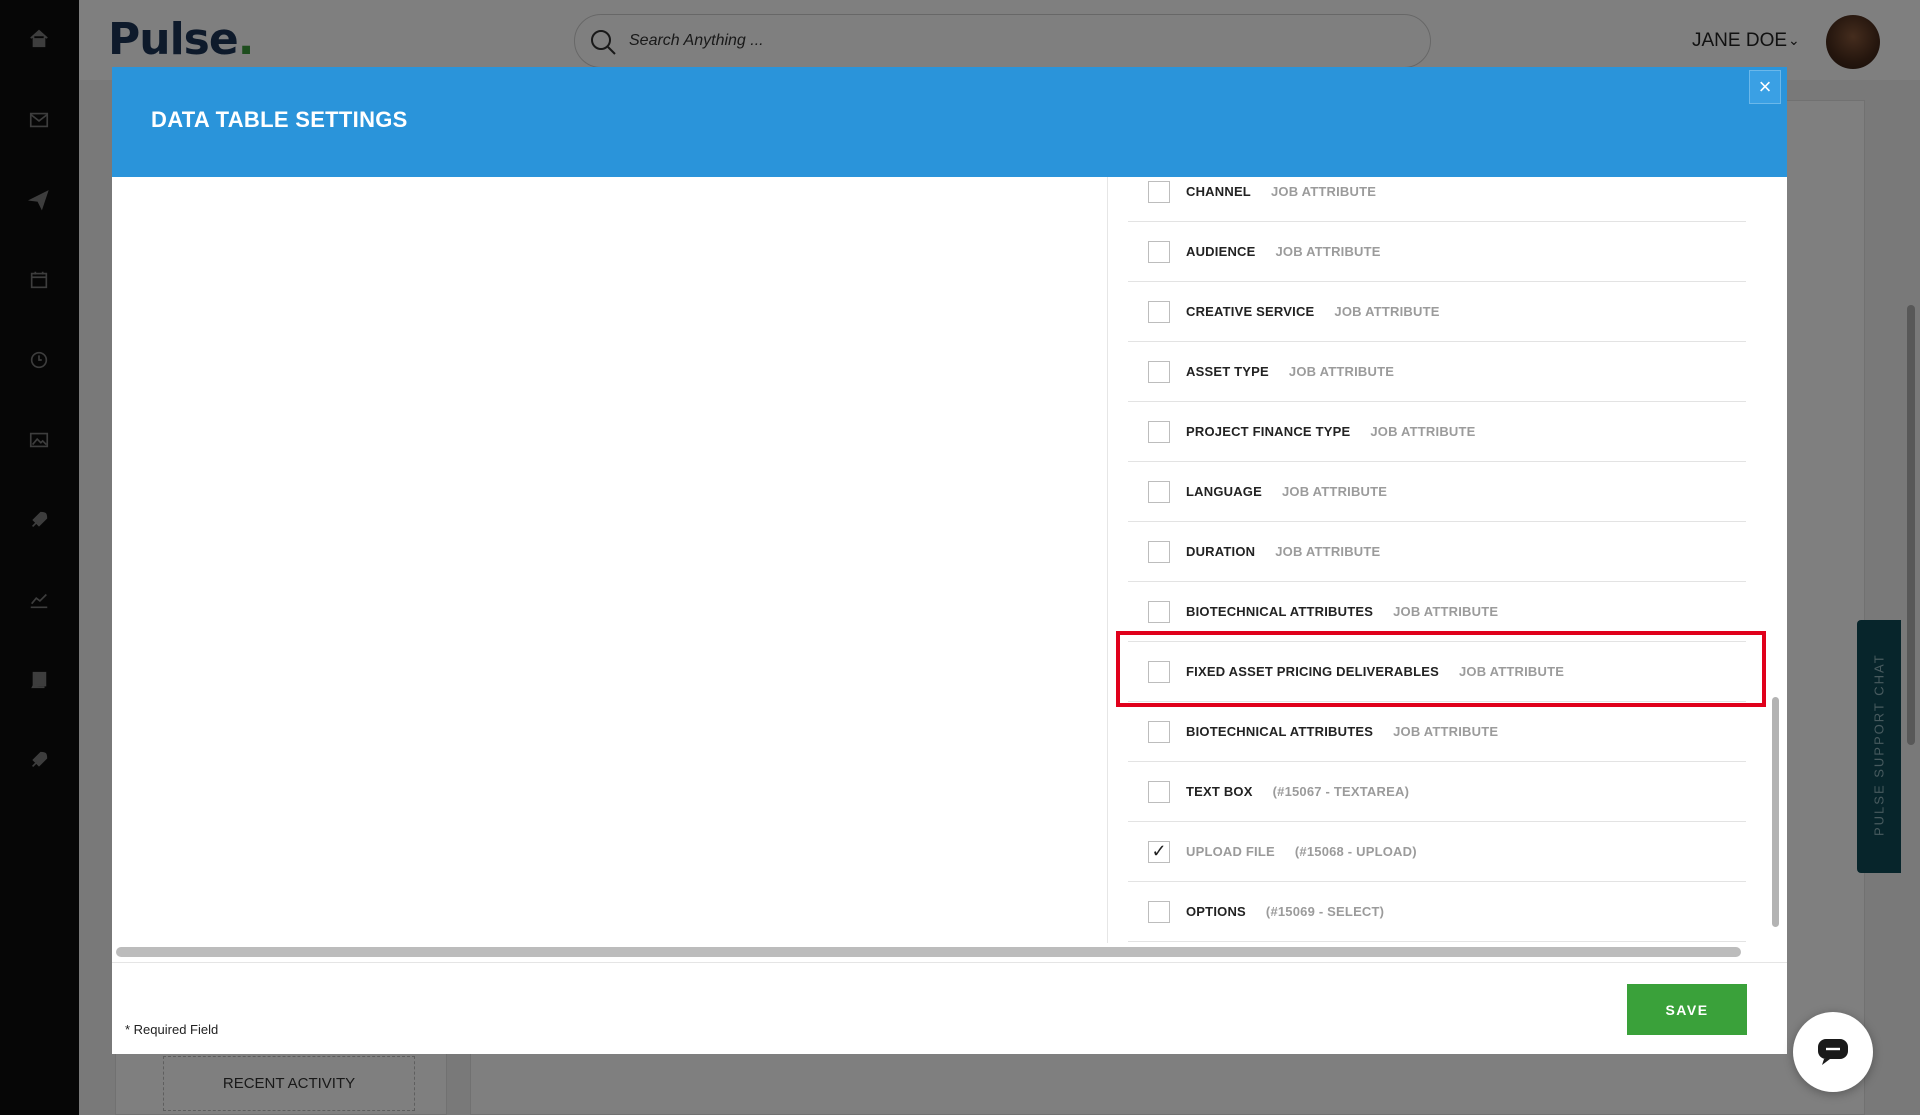  I want to click on attribute-label: DURATION, so click(1221, 551).